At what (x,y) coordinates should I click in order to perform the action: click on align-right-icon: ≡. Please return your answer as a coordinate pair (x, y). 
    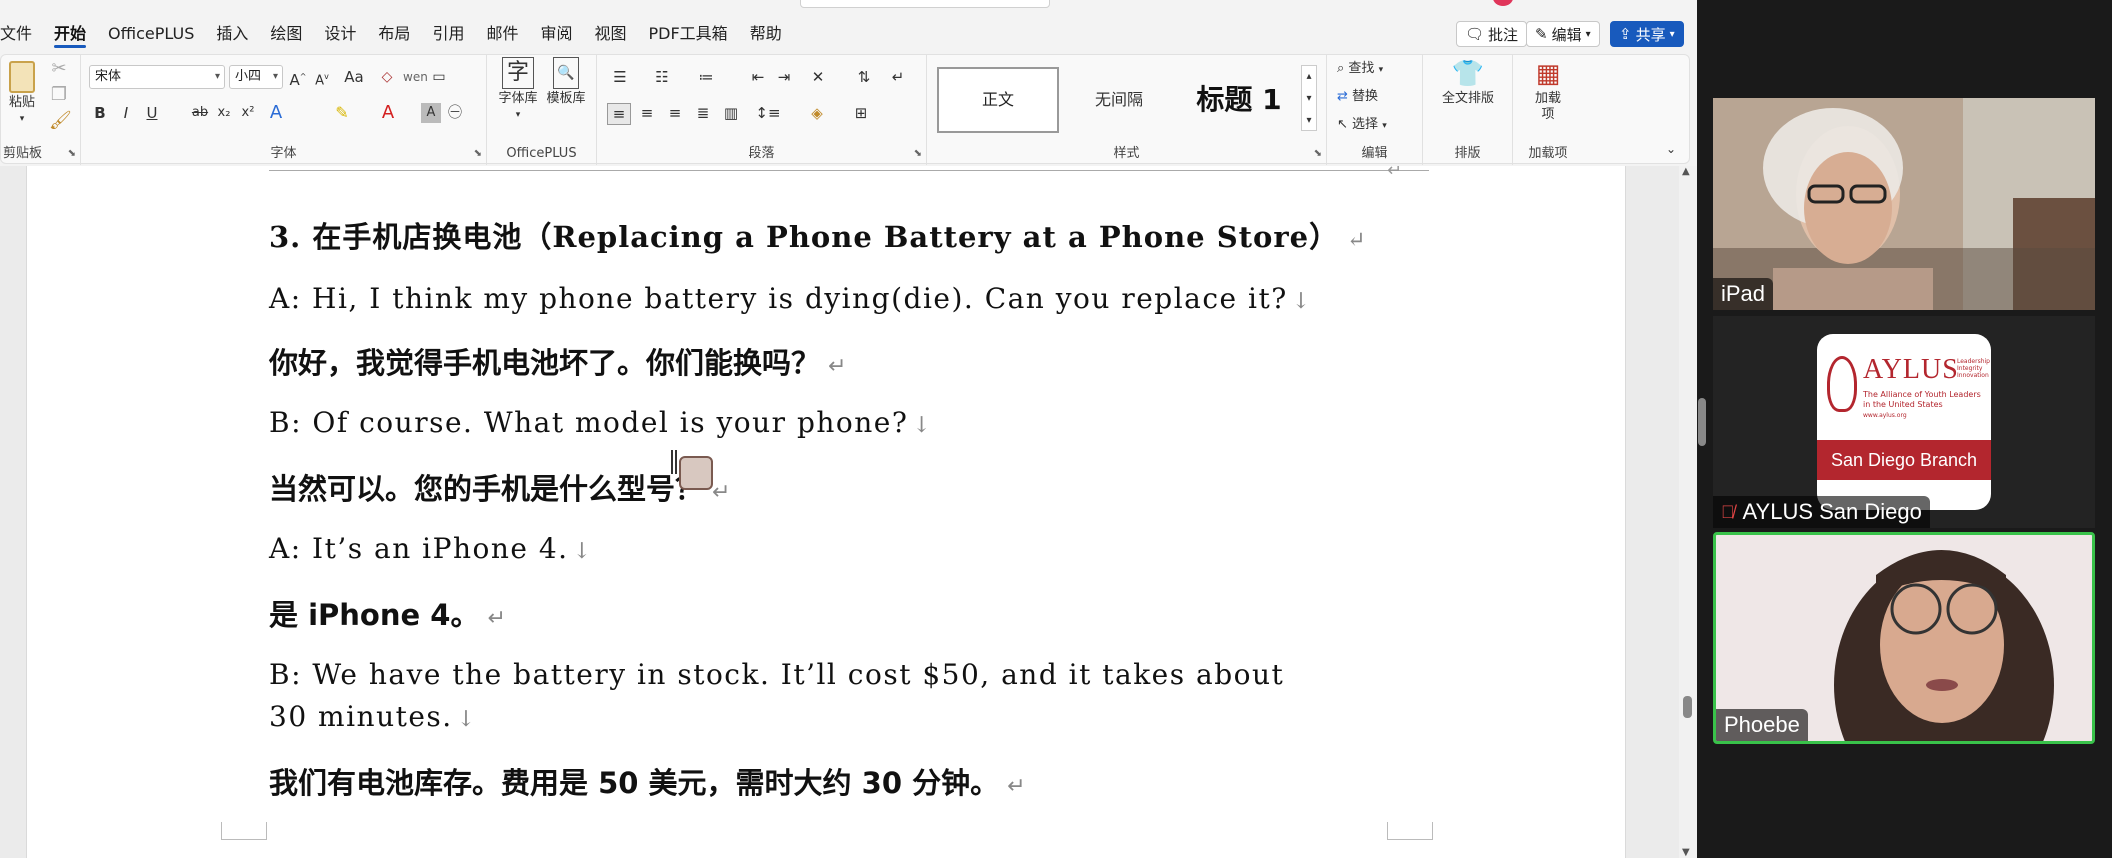
    Looking at the image, I should click on (675, 113).